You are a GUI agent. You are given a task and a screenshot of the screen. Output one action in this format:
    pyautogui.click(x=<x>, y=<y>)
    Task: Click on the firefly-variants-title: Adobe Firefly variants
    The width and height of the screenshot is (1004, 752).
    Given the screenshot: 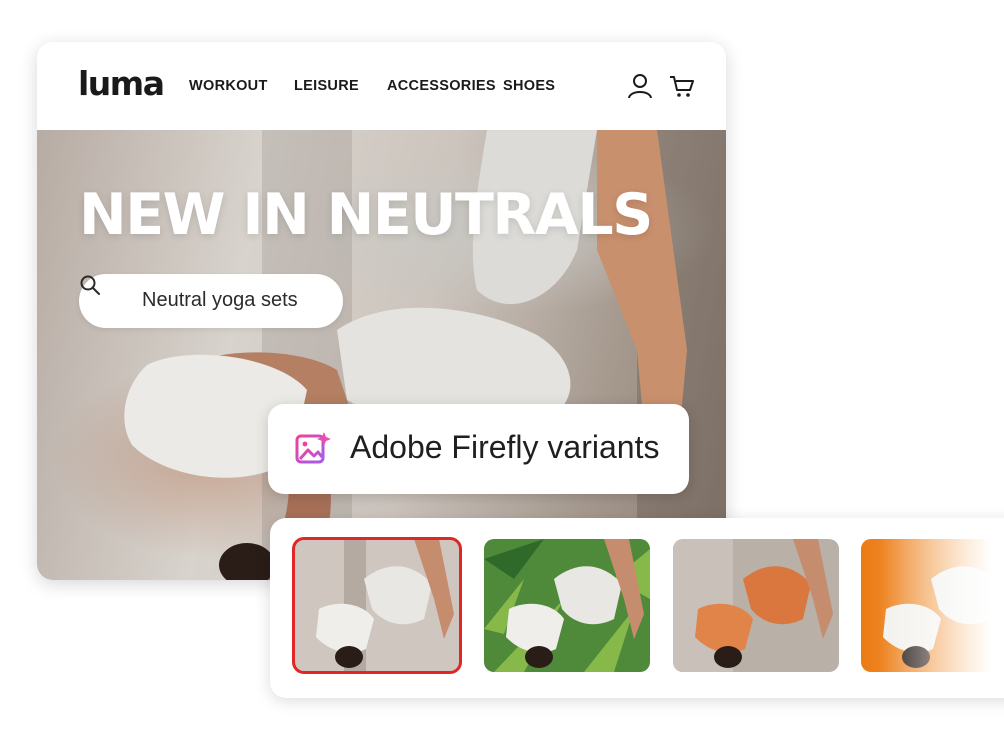 What is the action you would take?
    pyautogui.click(x=505, y=447)
    